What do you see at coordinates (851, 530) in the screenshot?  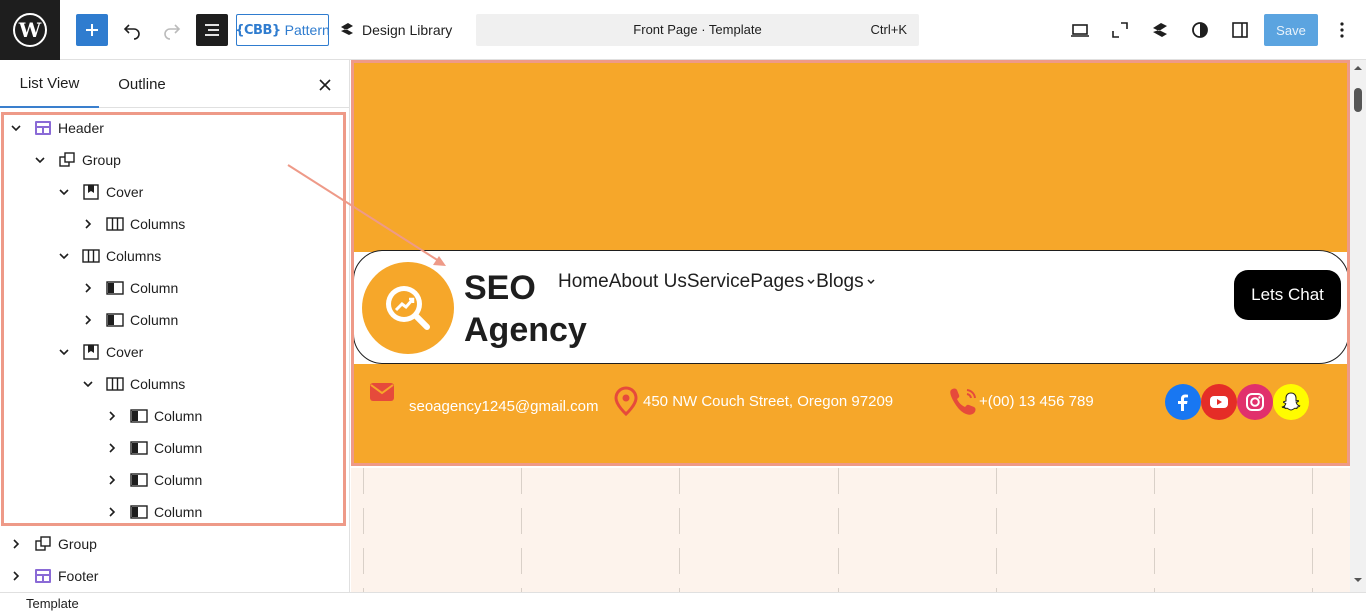 I see `page-content-preview` at bounding box center [851, 530].